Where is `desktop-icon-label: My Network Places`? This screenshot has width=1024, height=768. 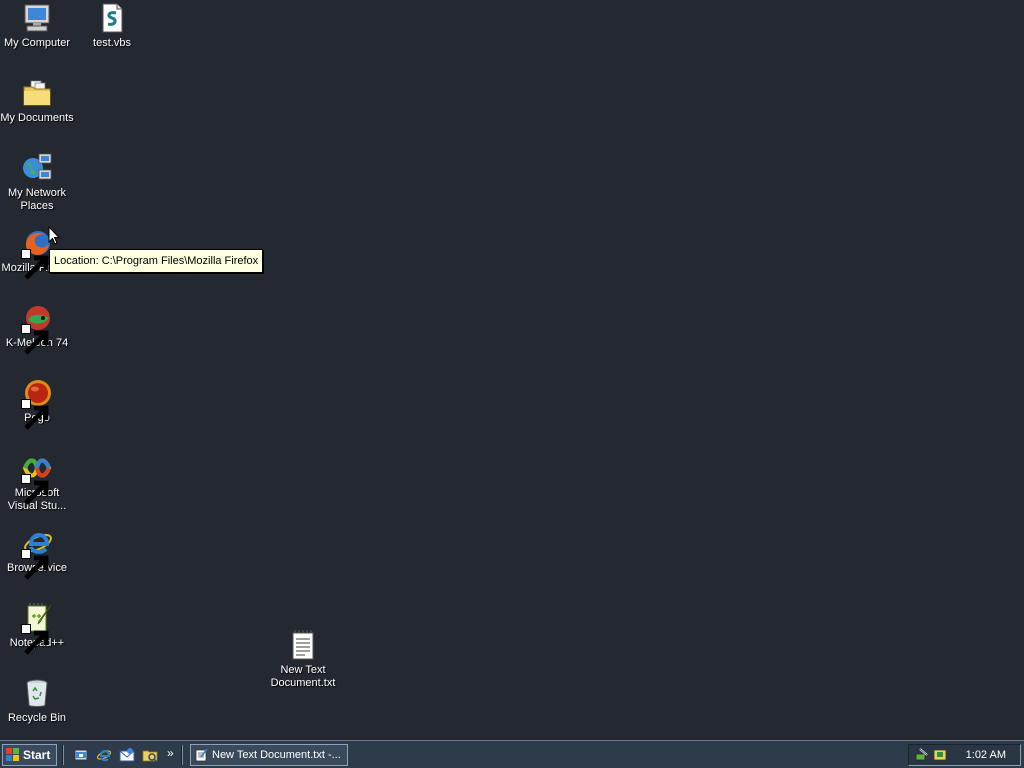 desktop-icon-label: My Network Places is located at coordinates (37, 199).